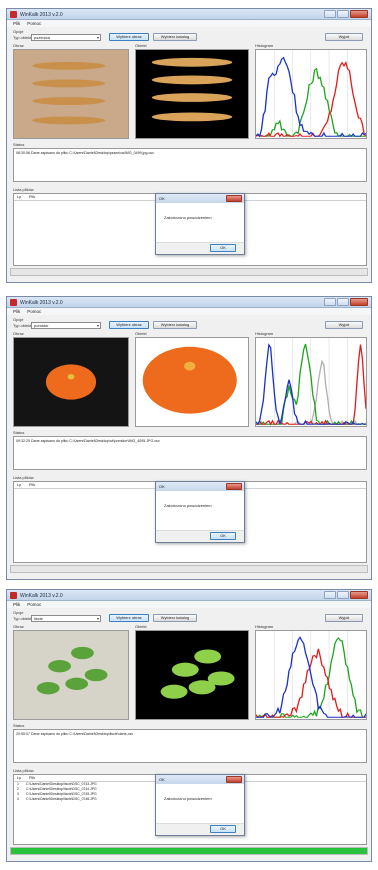 Image resolution: width=378 pixels, height=870 pixels. What do you see at coordinates (71, 382) in the screenshot?
I see `source-image` at bounding box center [71, 382].